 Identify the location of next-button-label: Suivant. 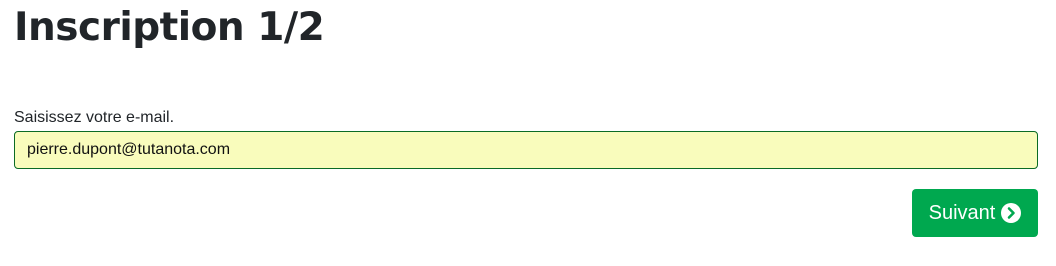
(962, 212).